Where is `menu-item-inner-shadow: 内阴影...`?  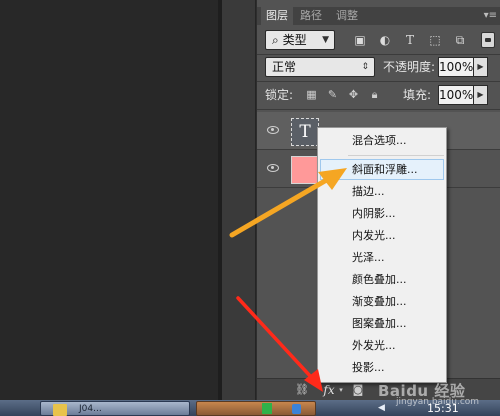 menu-item-inner-shadow: 内阴影... is located at coordinates (382, 213).